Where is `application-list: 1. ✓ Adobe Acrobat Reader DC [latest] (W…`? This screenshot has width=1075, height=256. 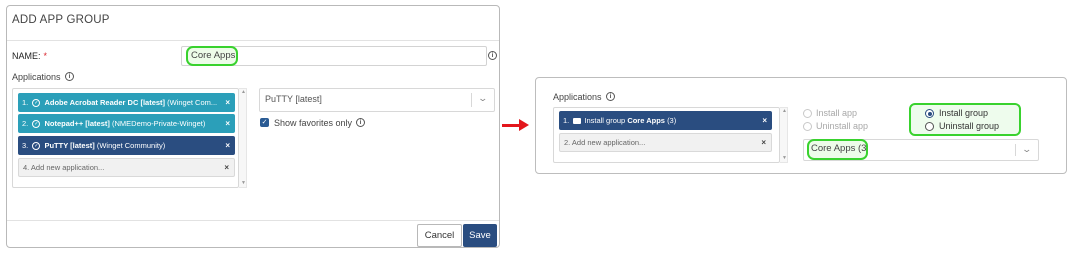 application-list: 1. ✓ Adobe Acrobat Reader DC [latest] (W… is located at coordinates (125, 138).